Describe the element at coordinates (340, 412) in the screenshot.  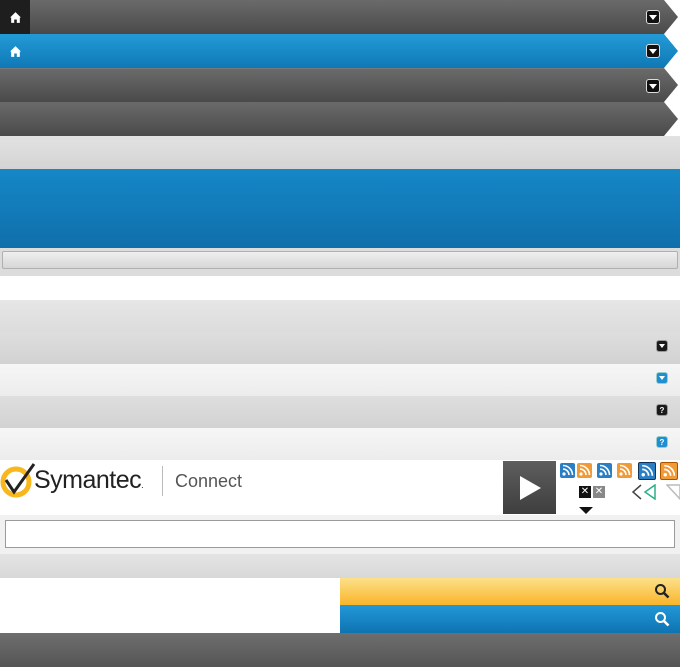
I see `menu-row-help-dark: ?` at that location.